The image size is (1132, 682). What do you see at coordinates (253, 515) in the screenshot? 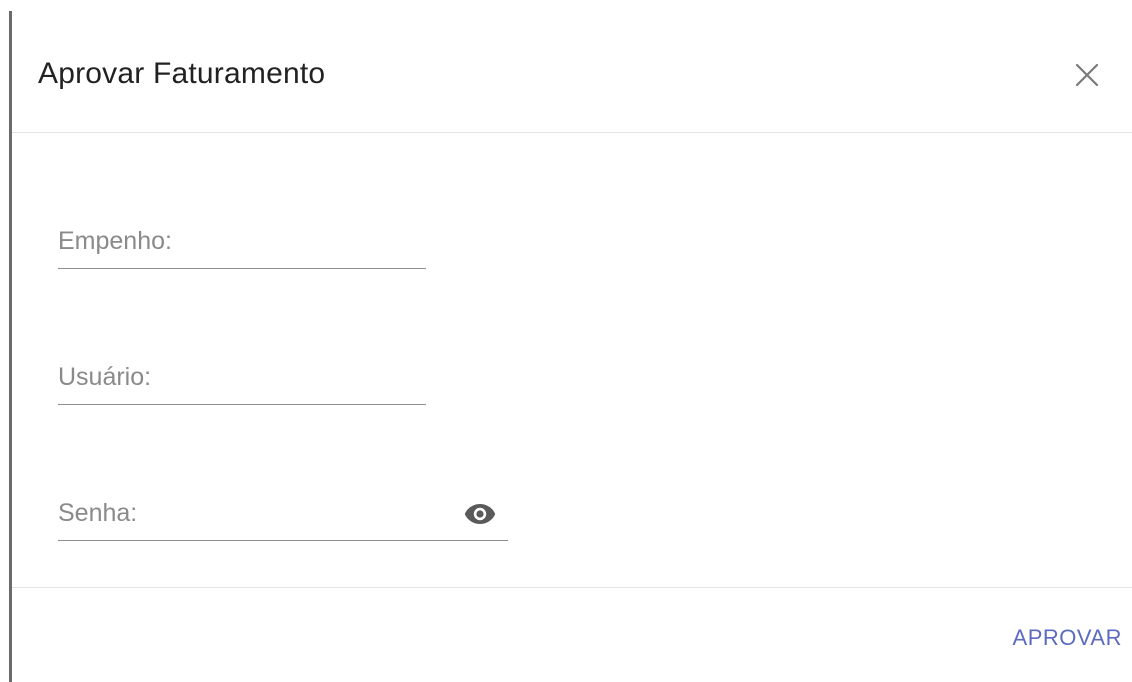
I see `senha-input` at bounding box center [253, 515].